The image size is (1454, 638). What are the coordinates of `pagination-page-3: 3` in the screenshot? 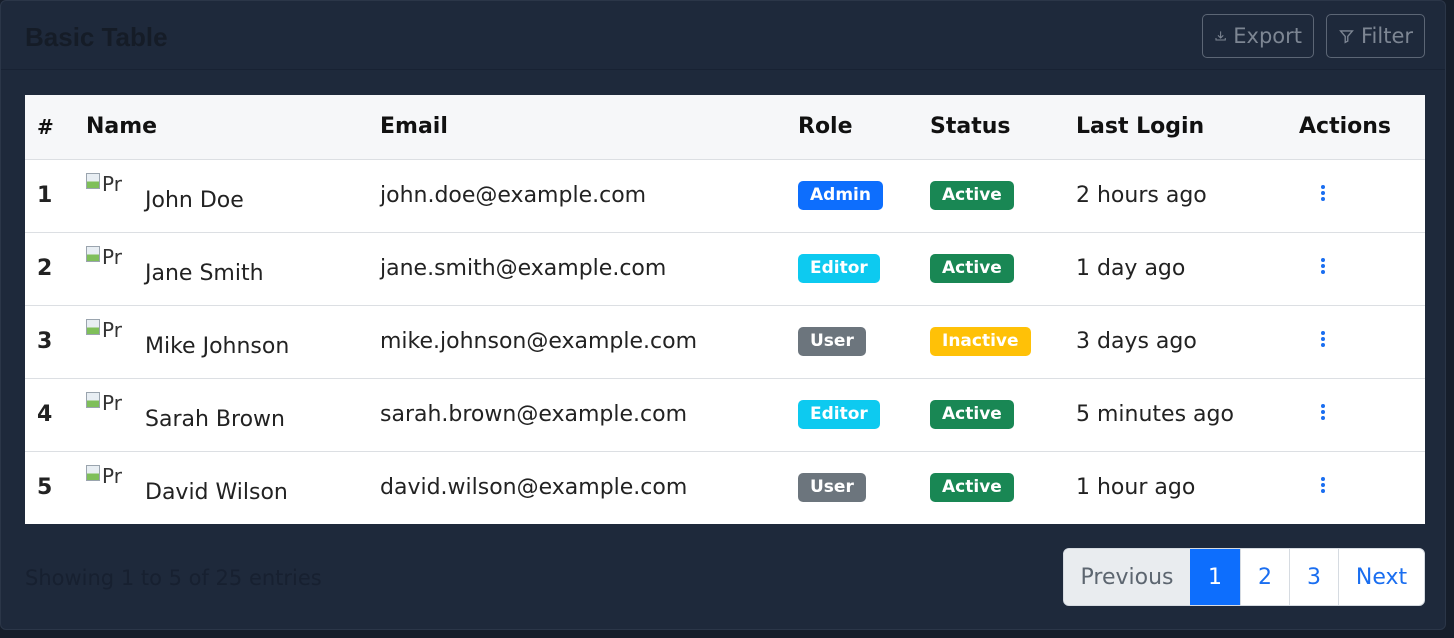 It's located at (1313, 577).